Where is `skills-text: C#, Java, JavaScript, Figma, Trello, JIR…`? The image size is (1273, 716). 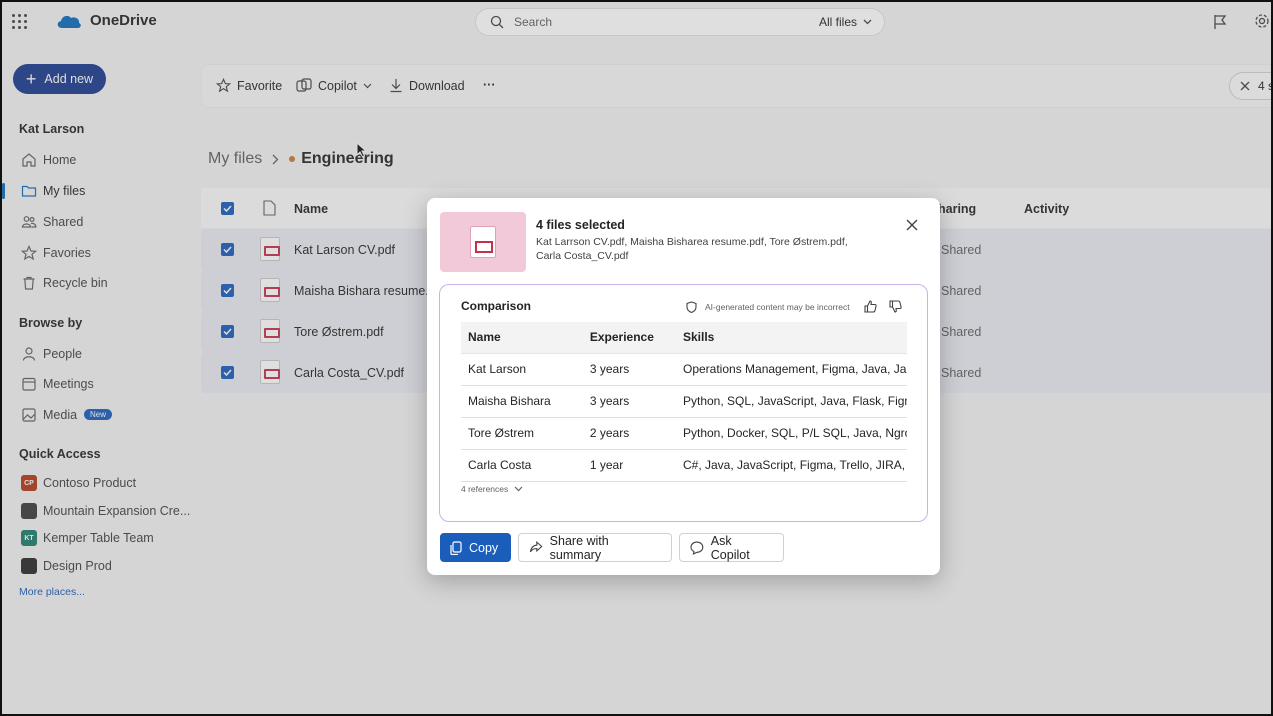
skills-text: C#, Java, JavaScript, Figma, Trello, JIR… is located at coordinates (795, 464).